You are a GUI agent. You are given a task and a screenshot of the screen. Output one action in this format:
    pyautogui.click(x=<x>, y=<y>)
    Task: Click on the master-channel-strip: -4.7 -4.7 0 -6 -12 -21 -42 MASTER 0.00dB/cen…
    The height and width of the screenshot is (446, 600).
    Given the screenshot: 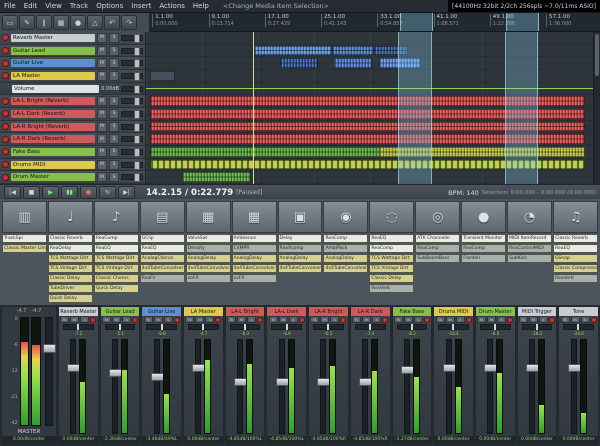 What is the action you would take?
    pyautogui.click(x=29, y=375)
    